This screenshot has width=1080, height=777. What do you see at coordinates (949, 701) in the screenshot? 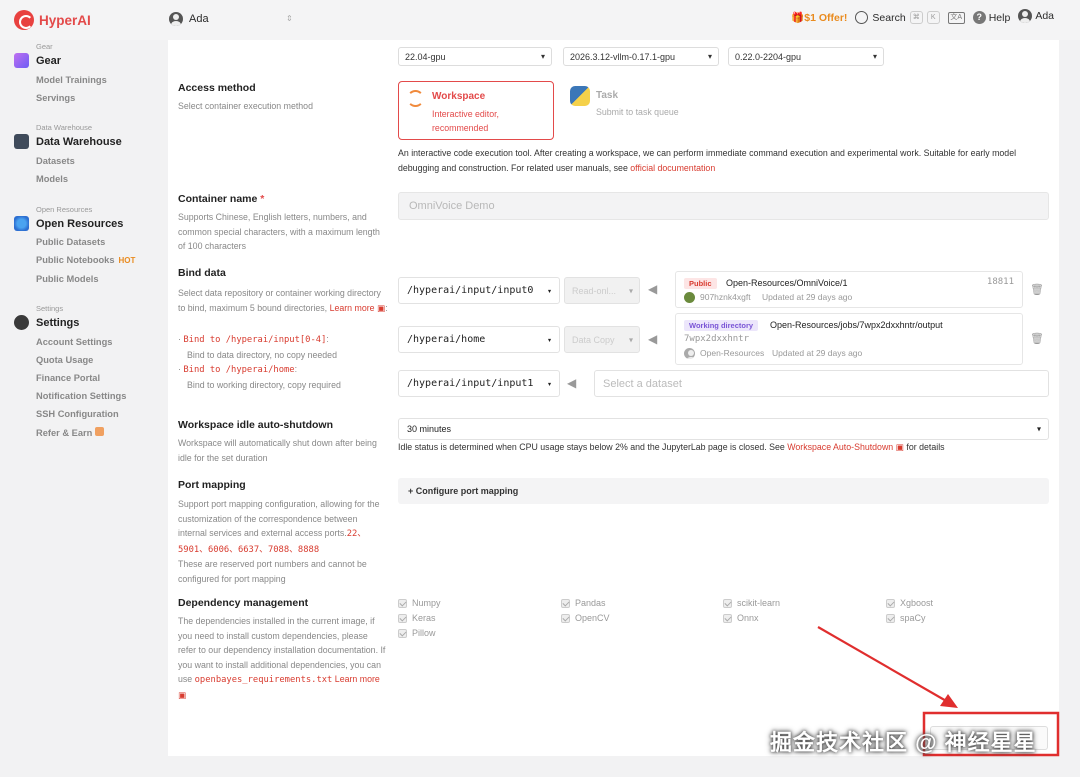
I see `annotation-arrowhead` at bounding box center [949, 701].